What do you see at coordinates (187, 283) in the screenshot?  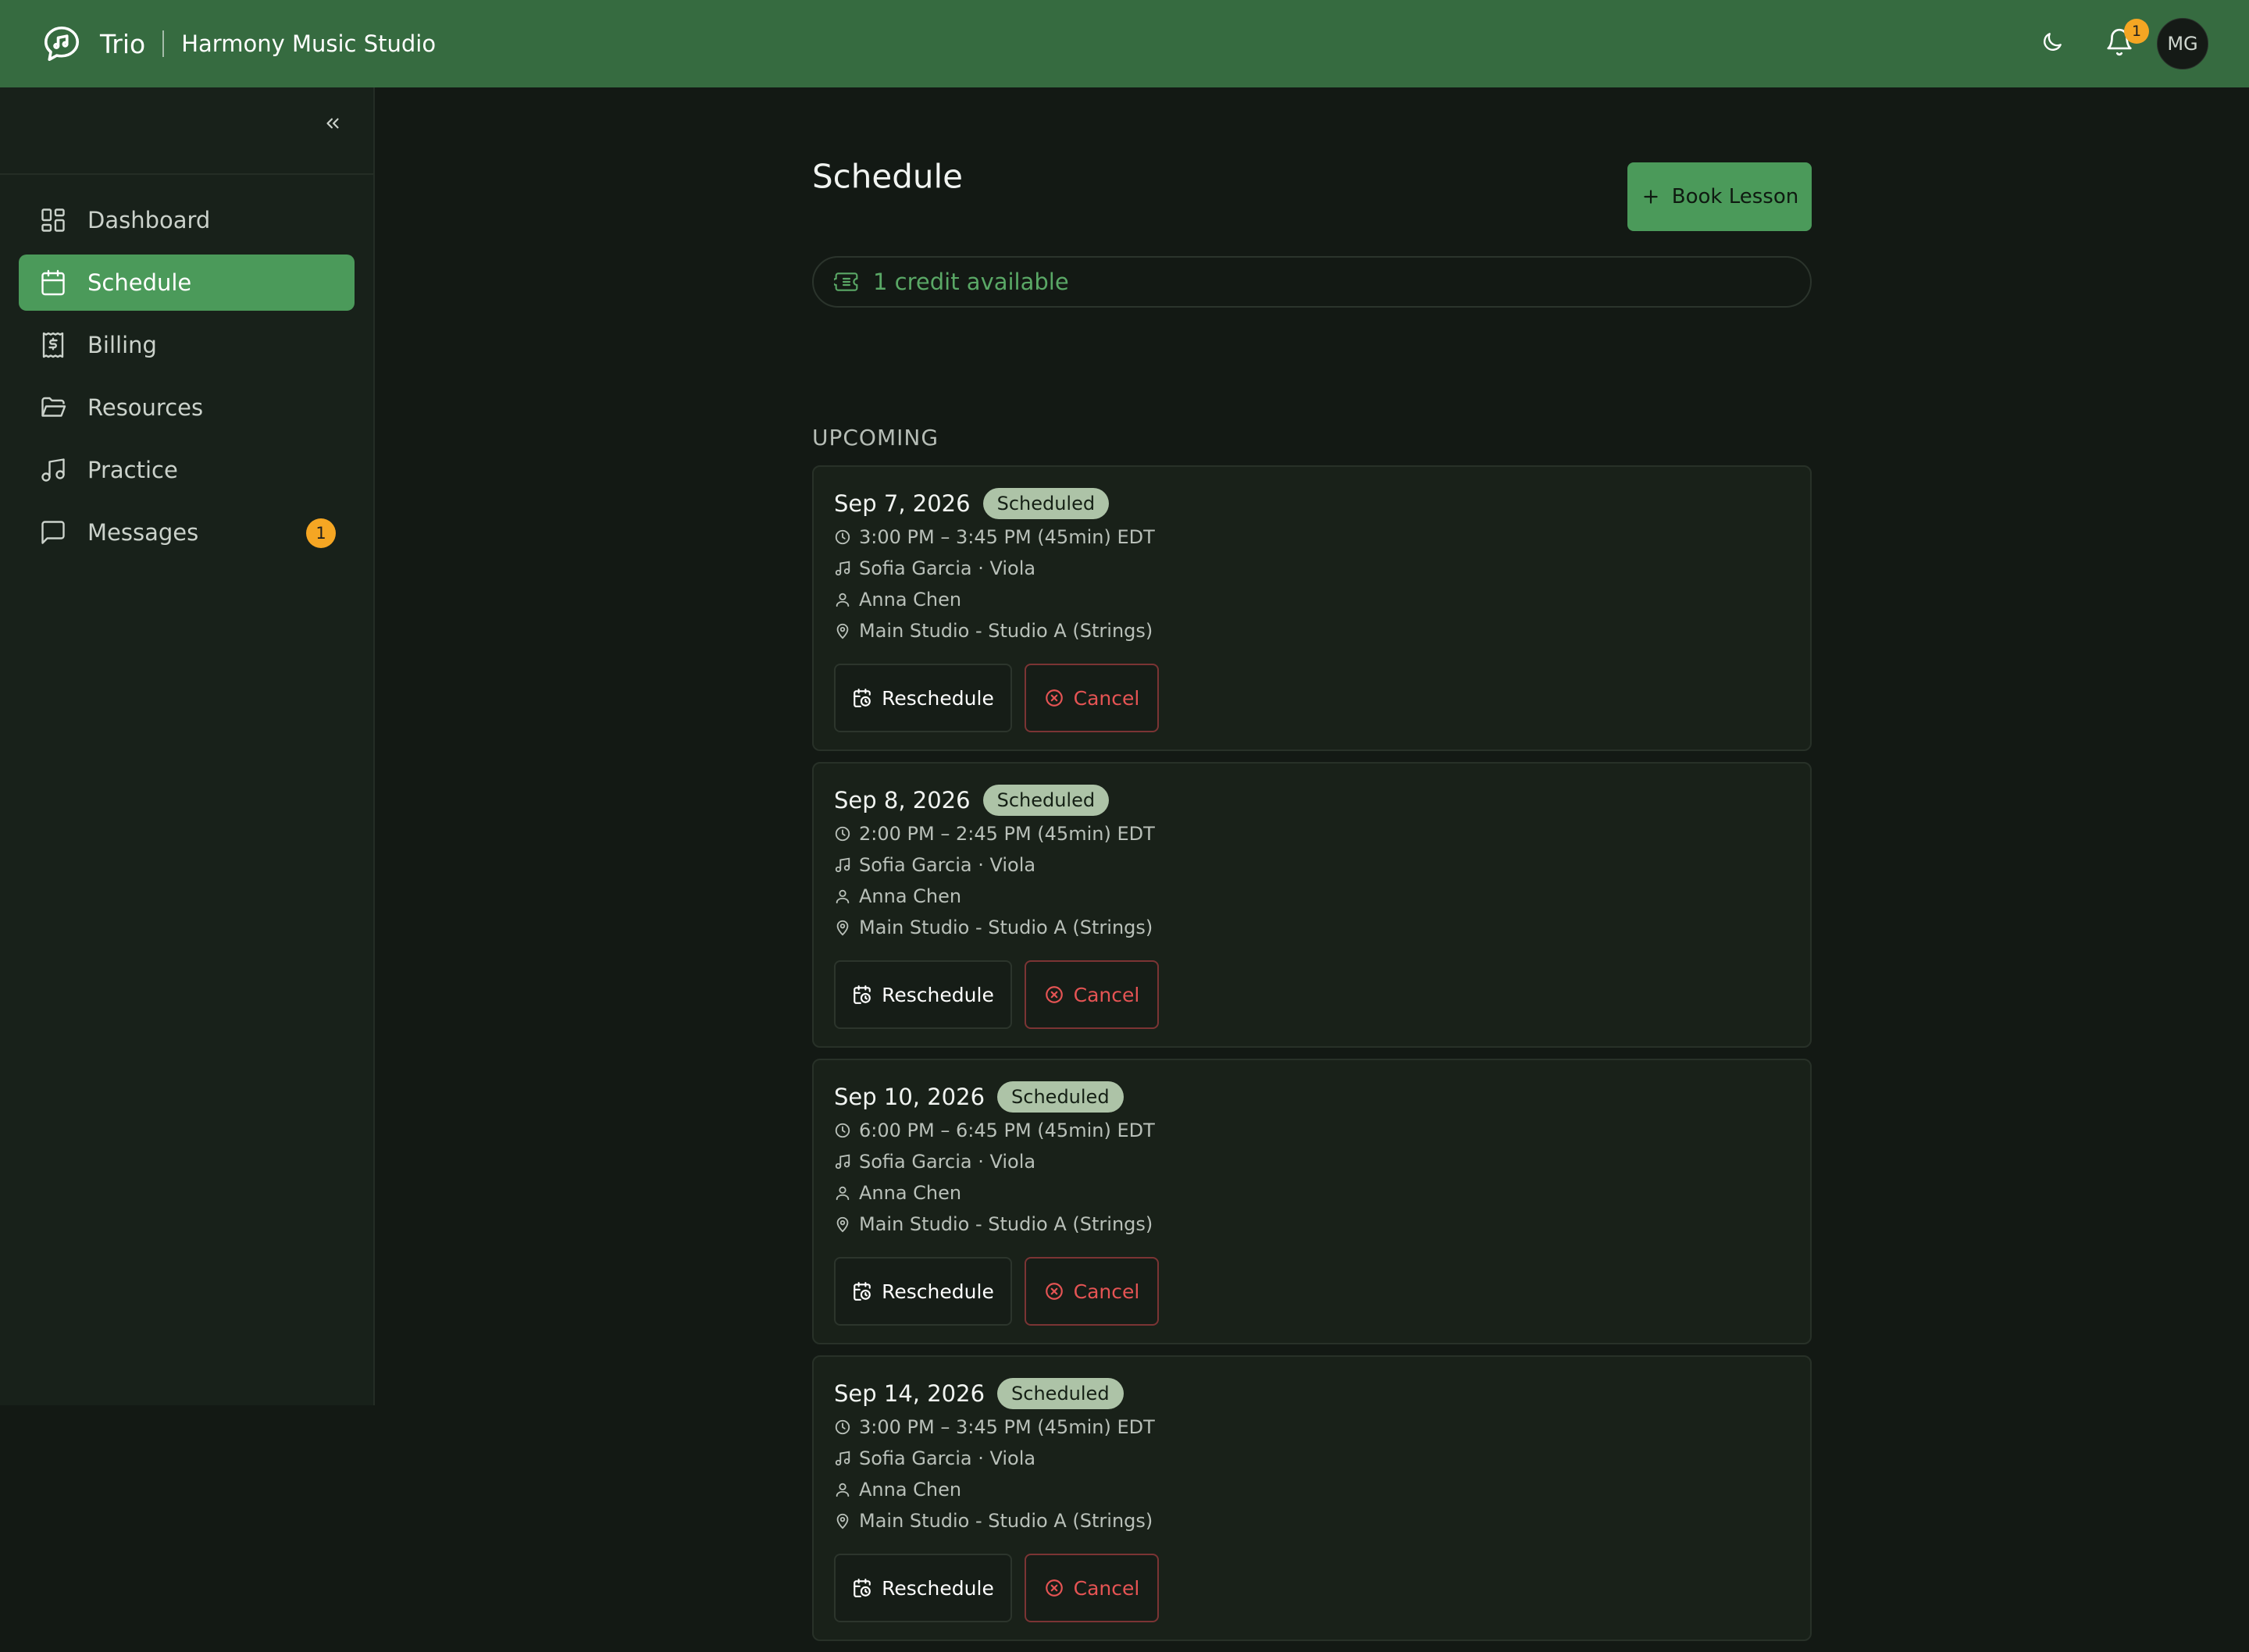 I see `sidebar-item-schedule: Schedule` at bounding box center [187, 283].